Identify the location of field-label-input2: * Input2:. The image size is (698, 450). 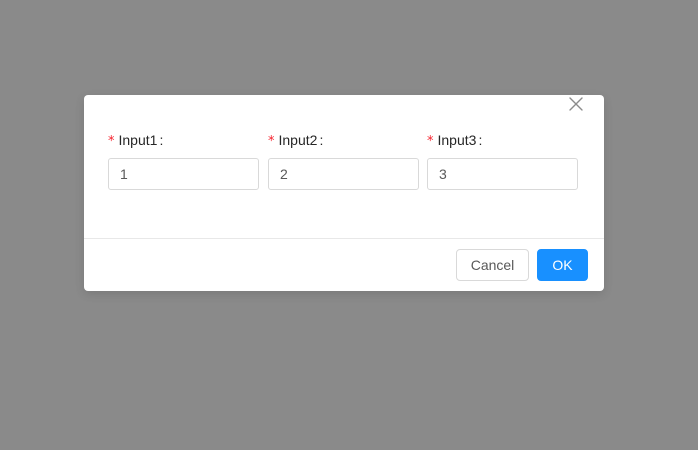
(295, 140).